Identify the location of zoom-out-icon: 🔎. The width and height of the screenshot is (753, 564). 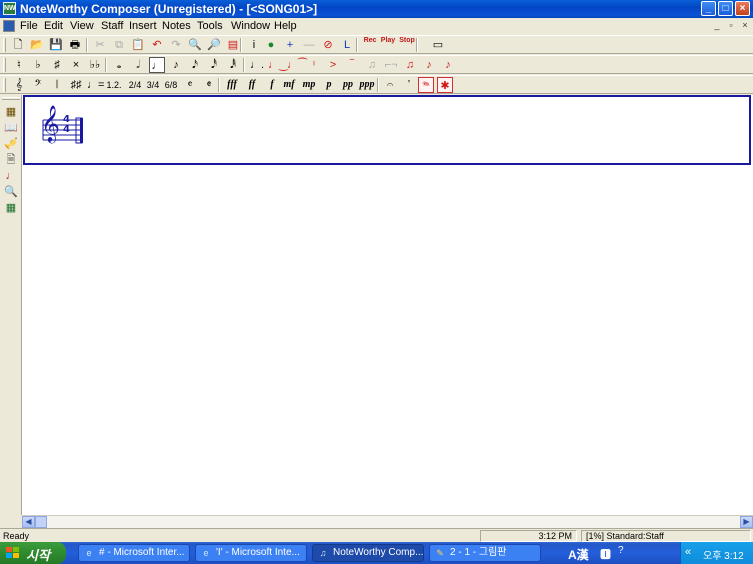
(214, 45).